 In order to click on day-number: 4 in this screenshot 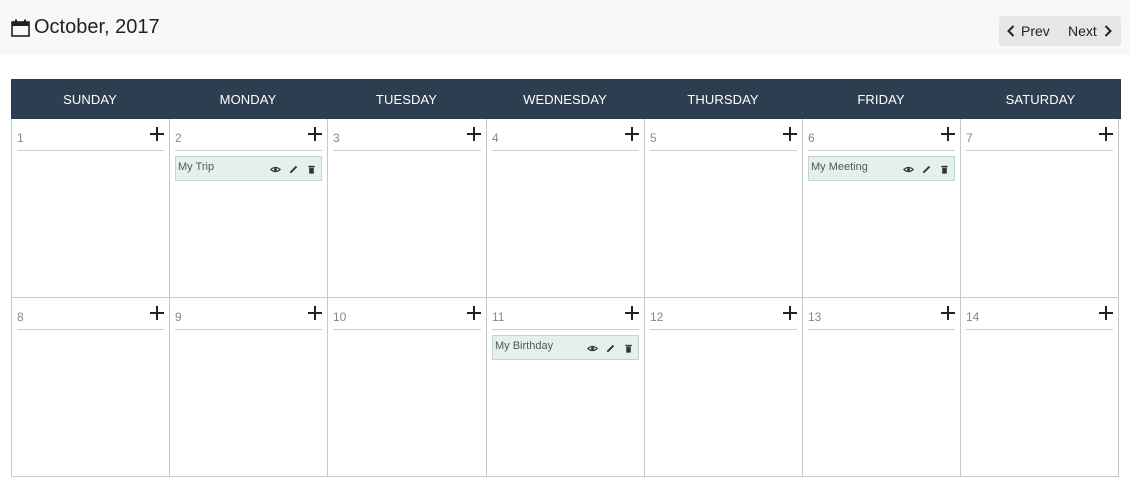, I will do `click(495, 138)`.